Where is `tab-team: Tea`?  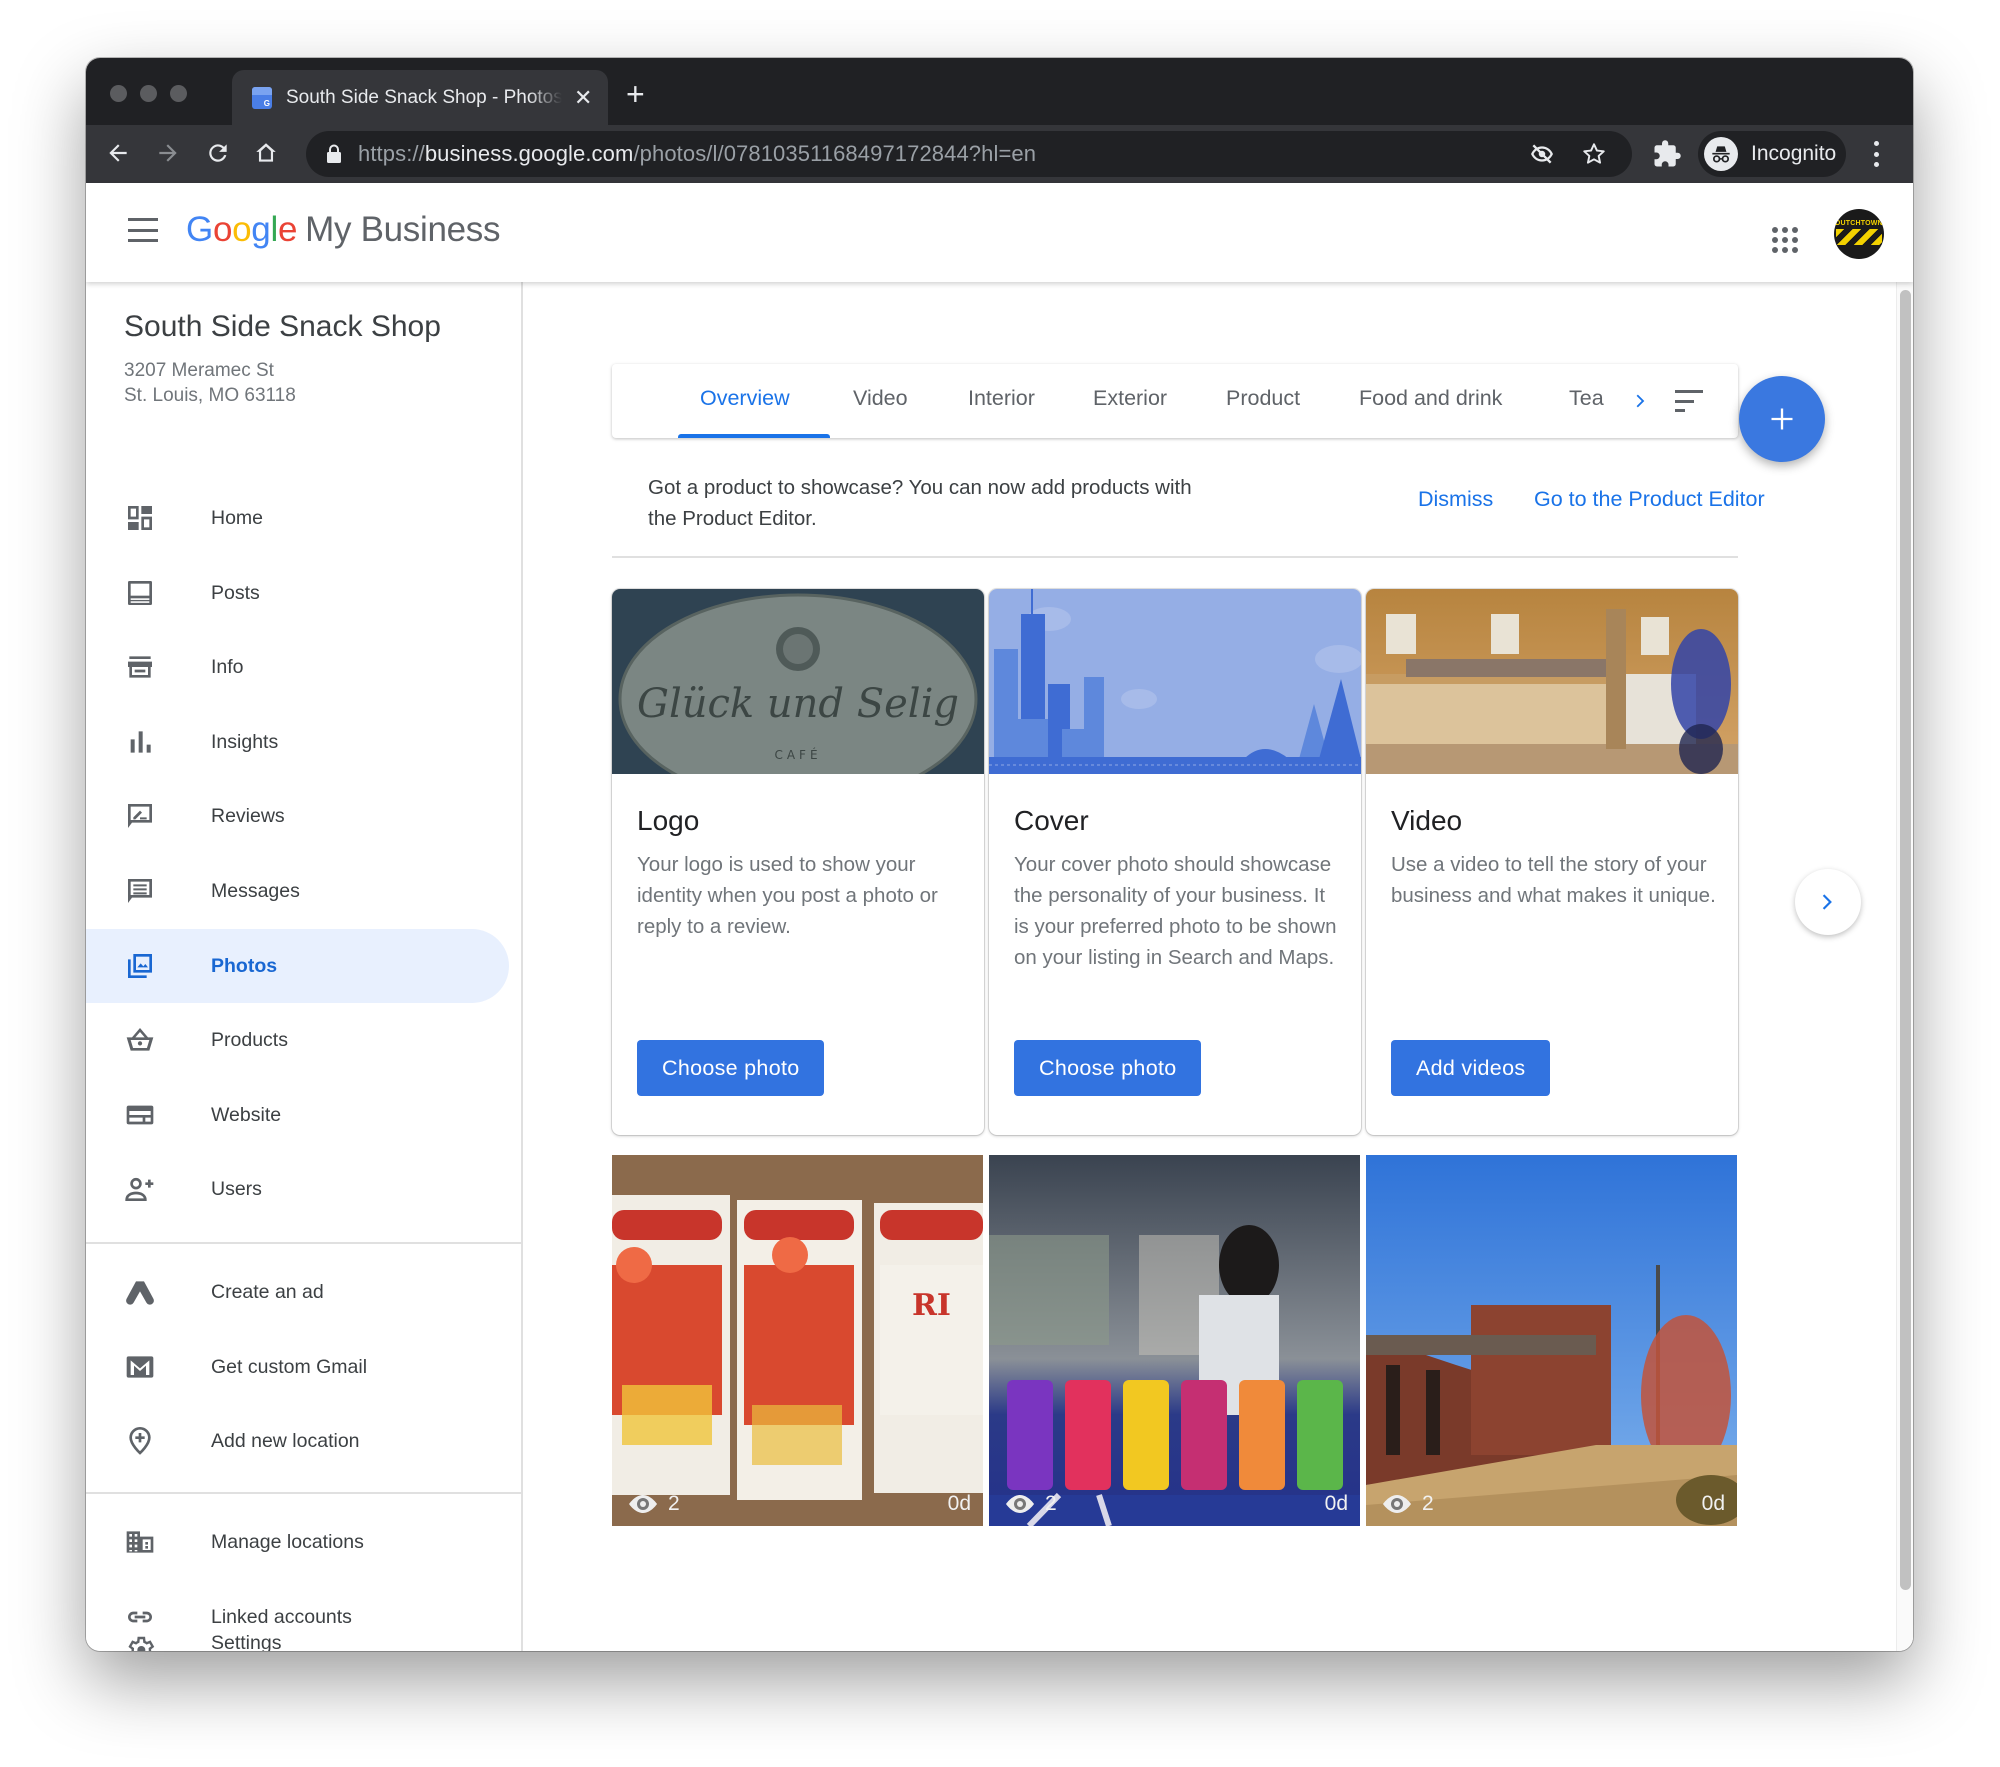
tab-team: Tea is located at coordinates (1588, 398).